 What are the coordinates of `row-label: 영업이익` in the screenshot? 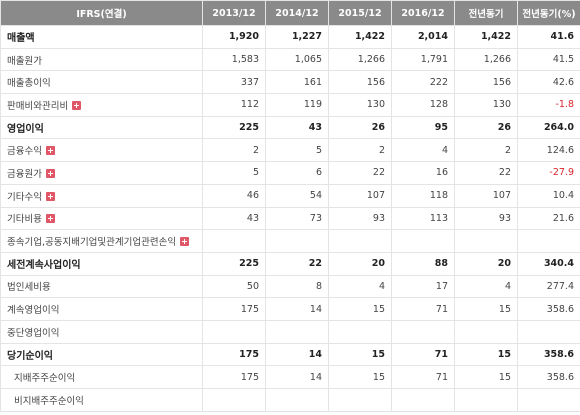 It's located at (25, 130).